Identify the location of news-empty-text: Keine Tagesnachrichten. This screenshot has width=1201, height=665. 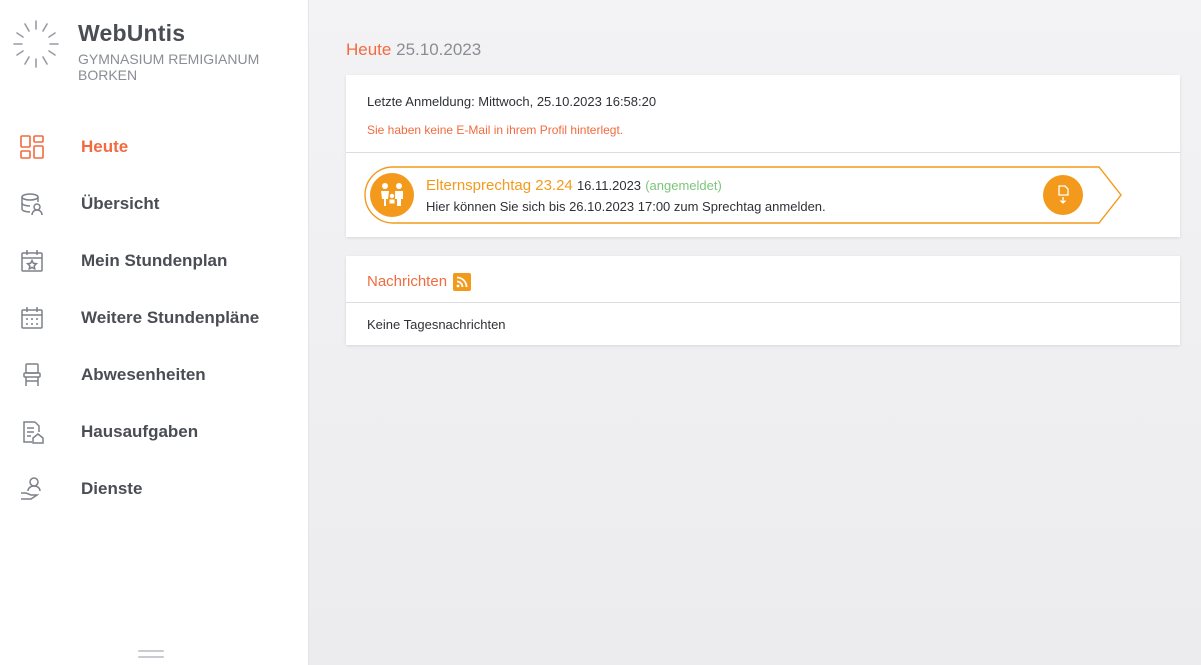
(436, 324).